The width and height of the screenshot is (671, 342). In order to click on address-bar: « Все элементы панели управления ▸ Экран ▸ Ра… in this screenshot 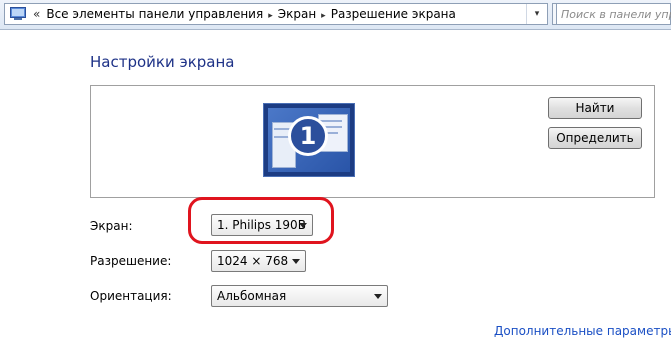, I will do `click(335, 15)`.